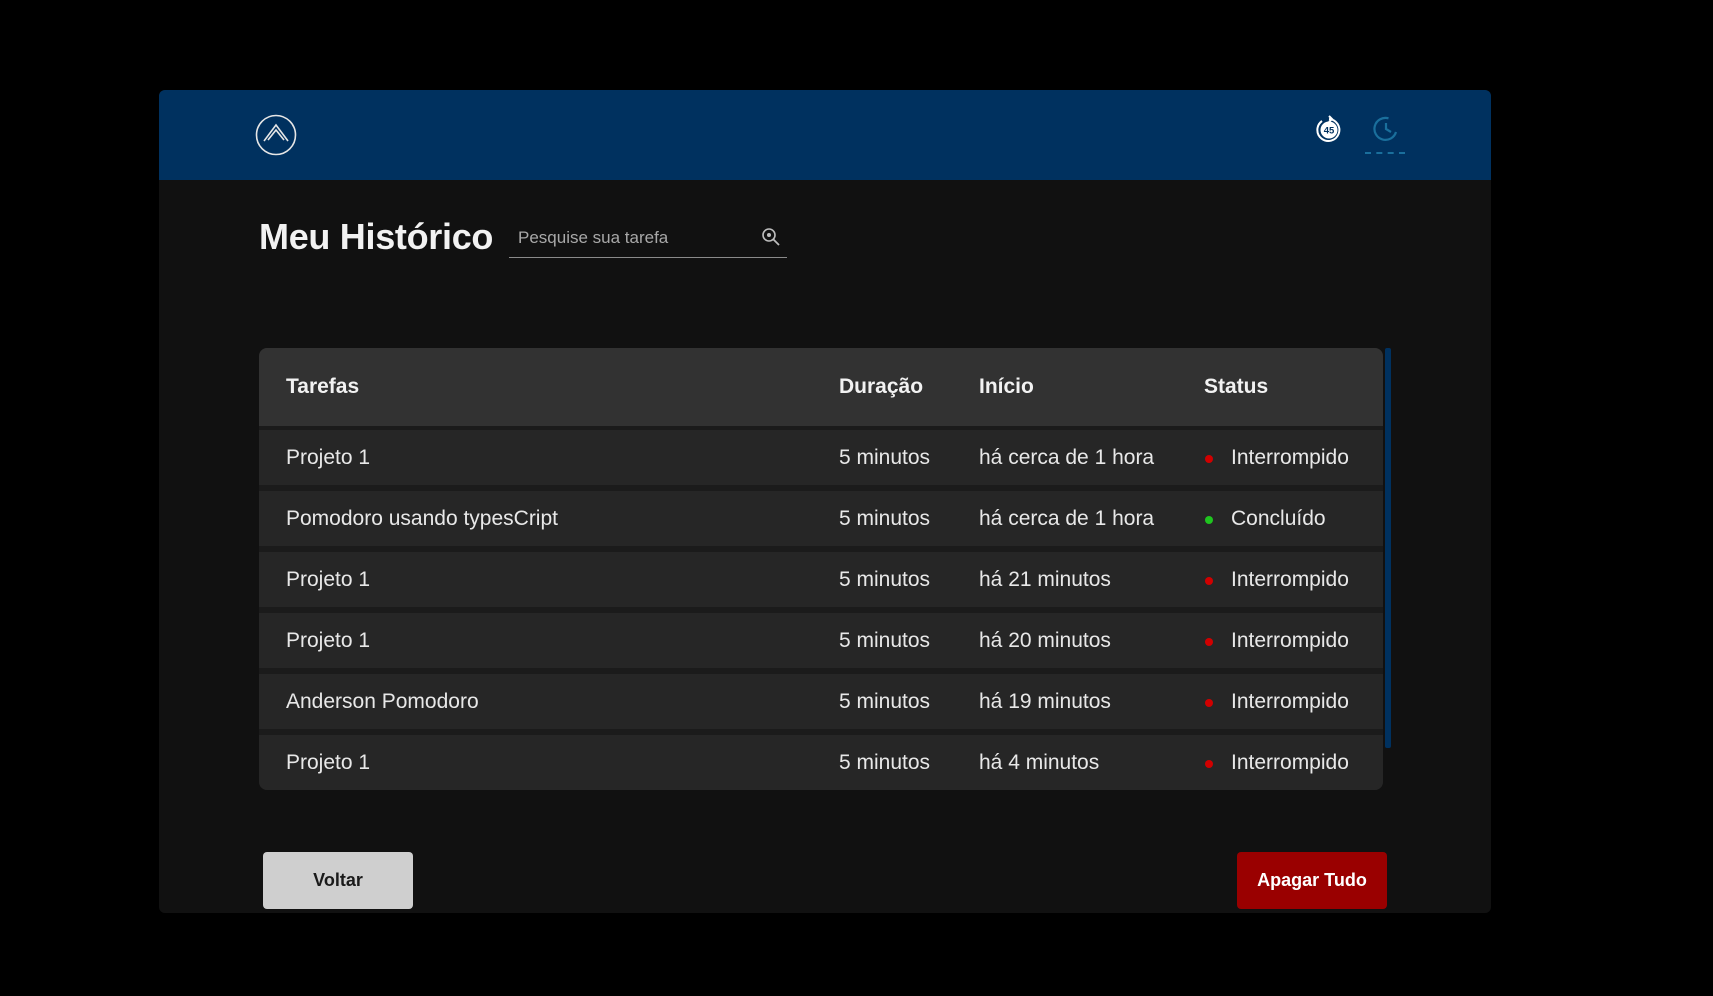  I want to click on header-status: Status, so click(1236, 386).